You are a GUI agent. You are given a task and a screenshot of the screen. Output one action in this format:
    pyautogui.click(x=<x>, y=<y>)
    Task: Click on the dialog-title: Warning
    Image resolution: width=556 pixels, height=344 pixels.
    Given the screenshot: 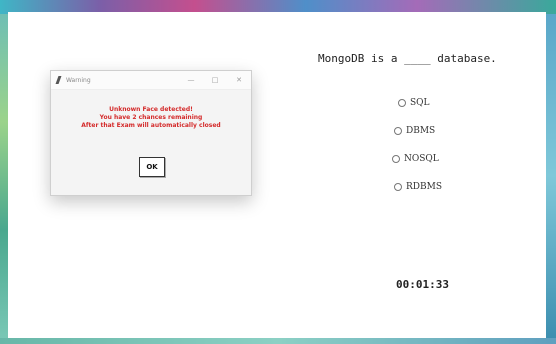 What is the action you would take?
    pyautogui.click(x=78, y=80)
    